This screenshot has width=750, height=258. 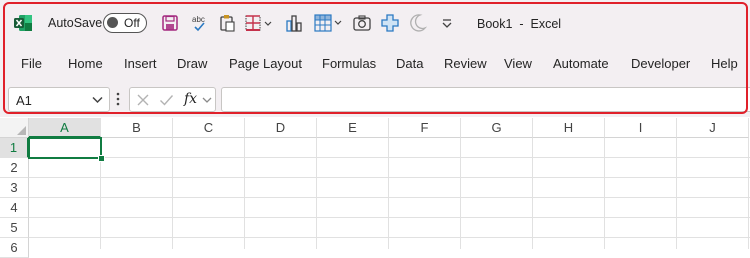 What do you see at coordinates (198, 19) in the screenshot?
I see `svg-text: abc` at bounding box center [198, 19].